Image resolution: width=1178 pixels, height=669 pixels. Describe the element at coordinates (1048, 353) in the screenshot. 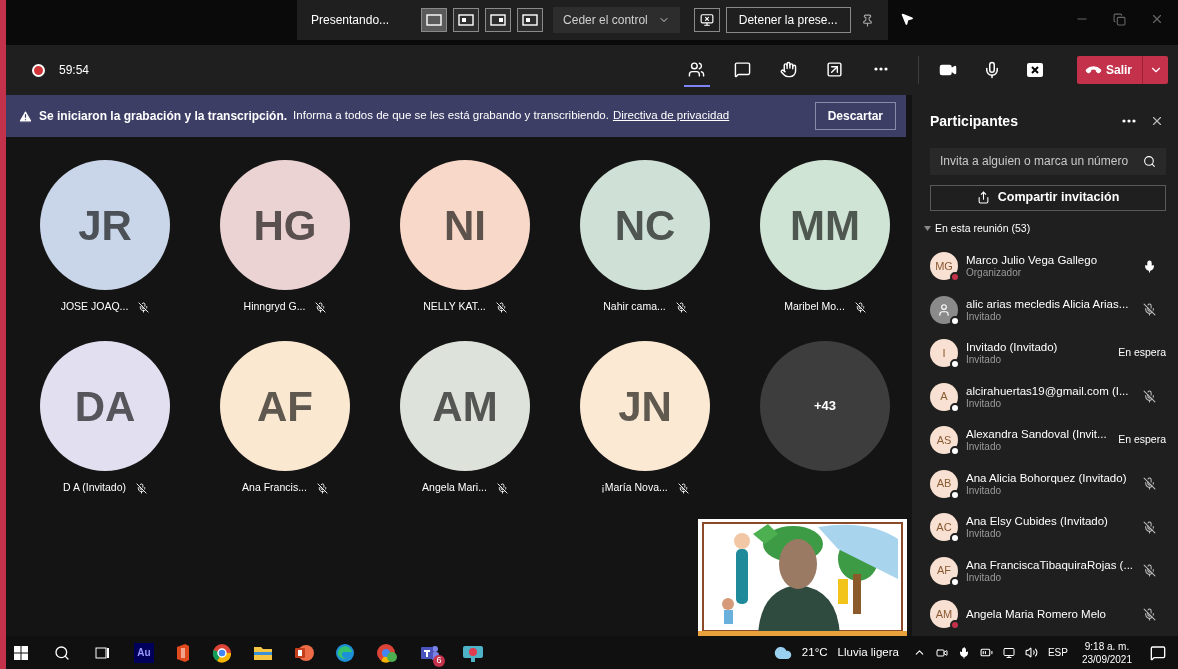

I see `participant-row: I Invitado (Invitado) Invitado En espera` at that location.